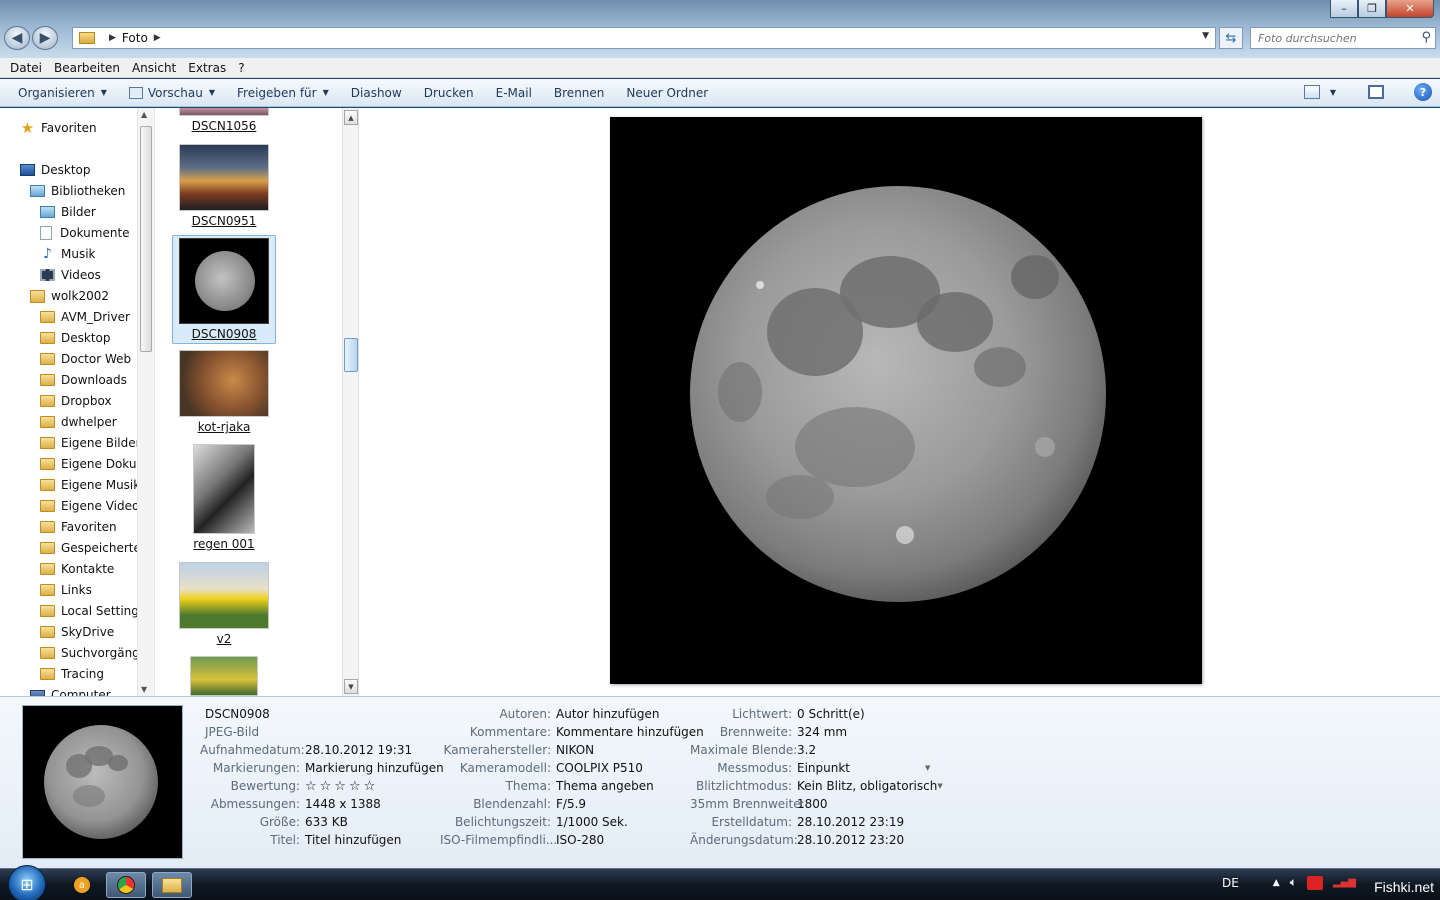  Describe the element at coordinates (87, 68) in the screenshot. I see `menu-bearbeiten: Bearbeiten` at that location.